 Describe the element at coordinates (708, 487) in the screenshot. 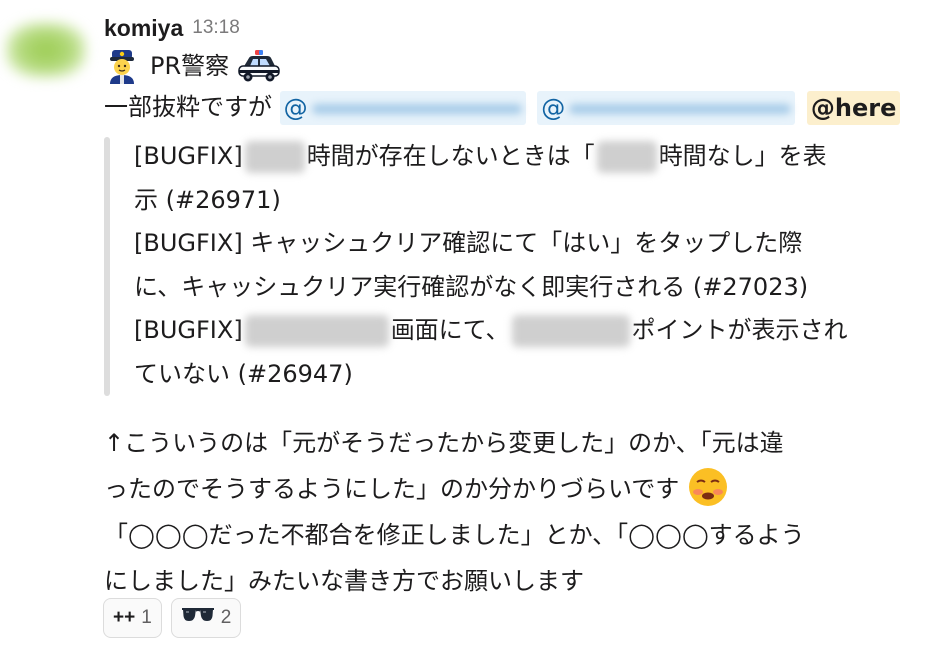

I see `pleading-face-icon` at that location.